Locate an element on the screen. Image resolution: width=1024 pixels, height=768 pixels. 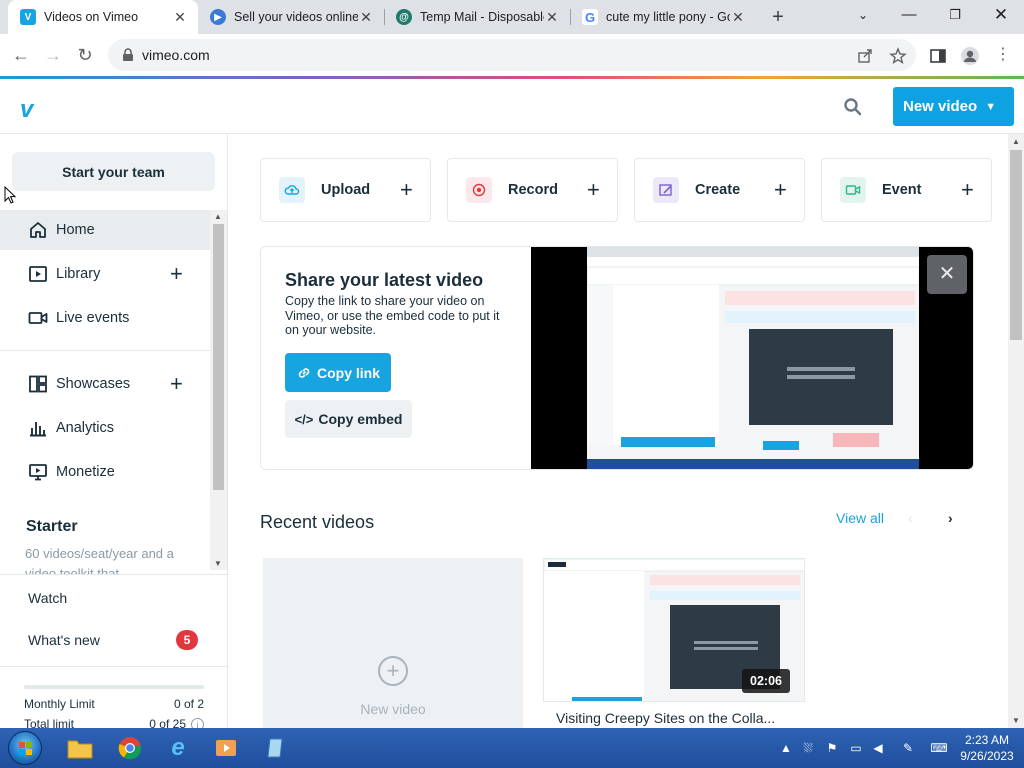
watch-link: Watch is located at coordinates (47, 598).